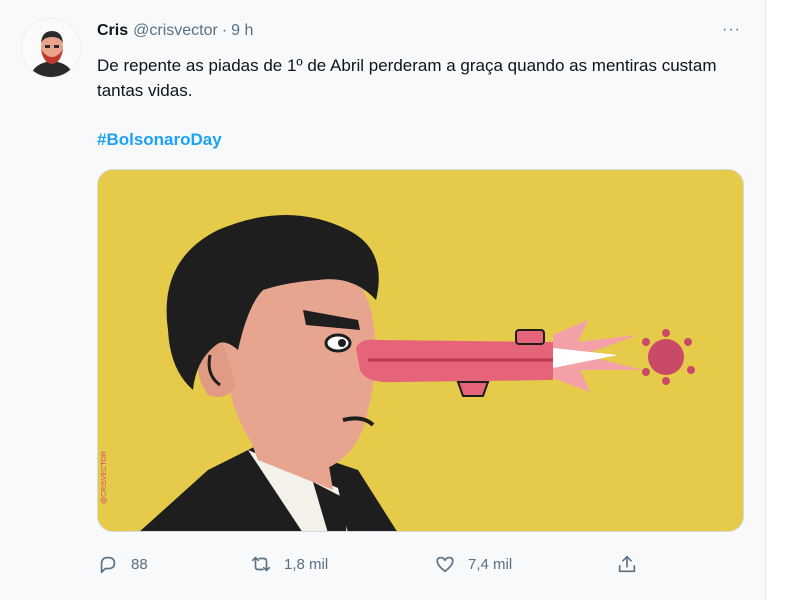 The height and width of the screenshot is (600, 800). Describe the element at coordinates (159, 140) in the screenshot. I see `hashtag-link: #BolsonaroDay` at that location.